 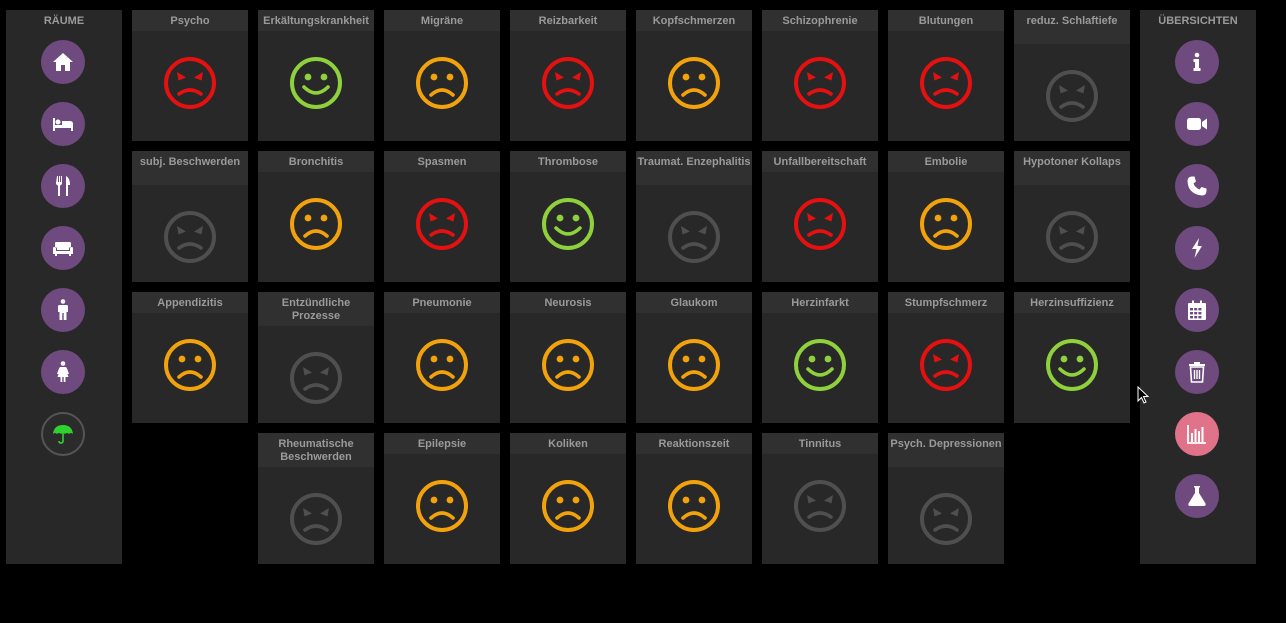 I want to click on symptom-tile-reaktionszeit: Reaktionszeit, so click(x=694, y=498).